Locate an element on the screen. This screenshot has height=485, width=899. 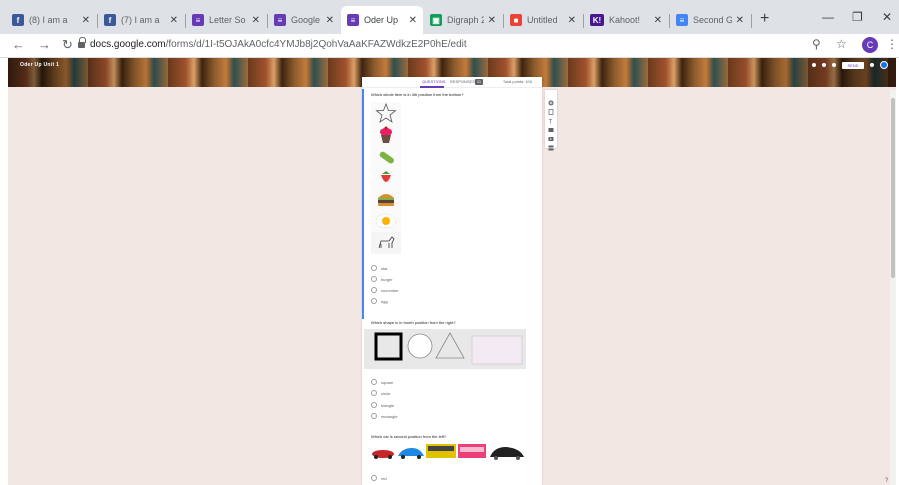
account-avatar is located at coordinates (884, 65).